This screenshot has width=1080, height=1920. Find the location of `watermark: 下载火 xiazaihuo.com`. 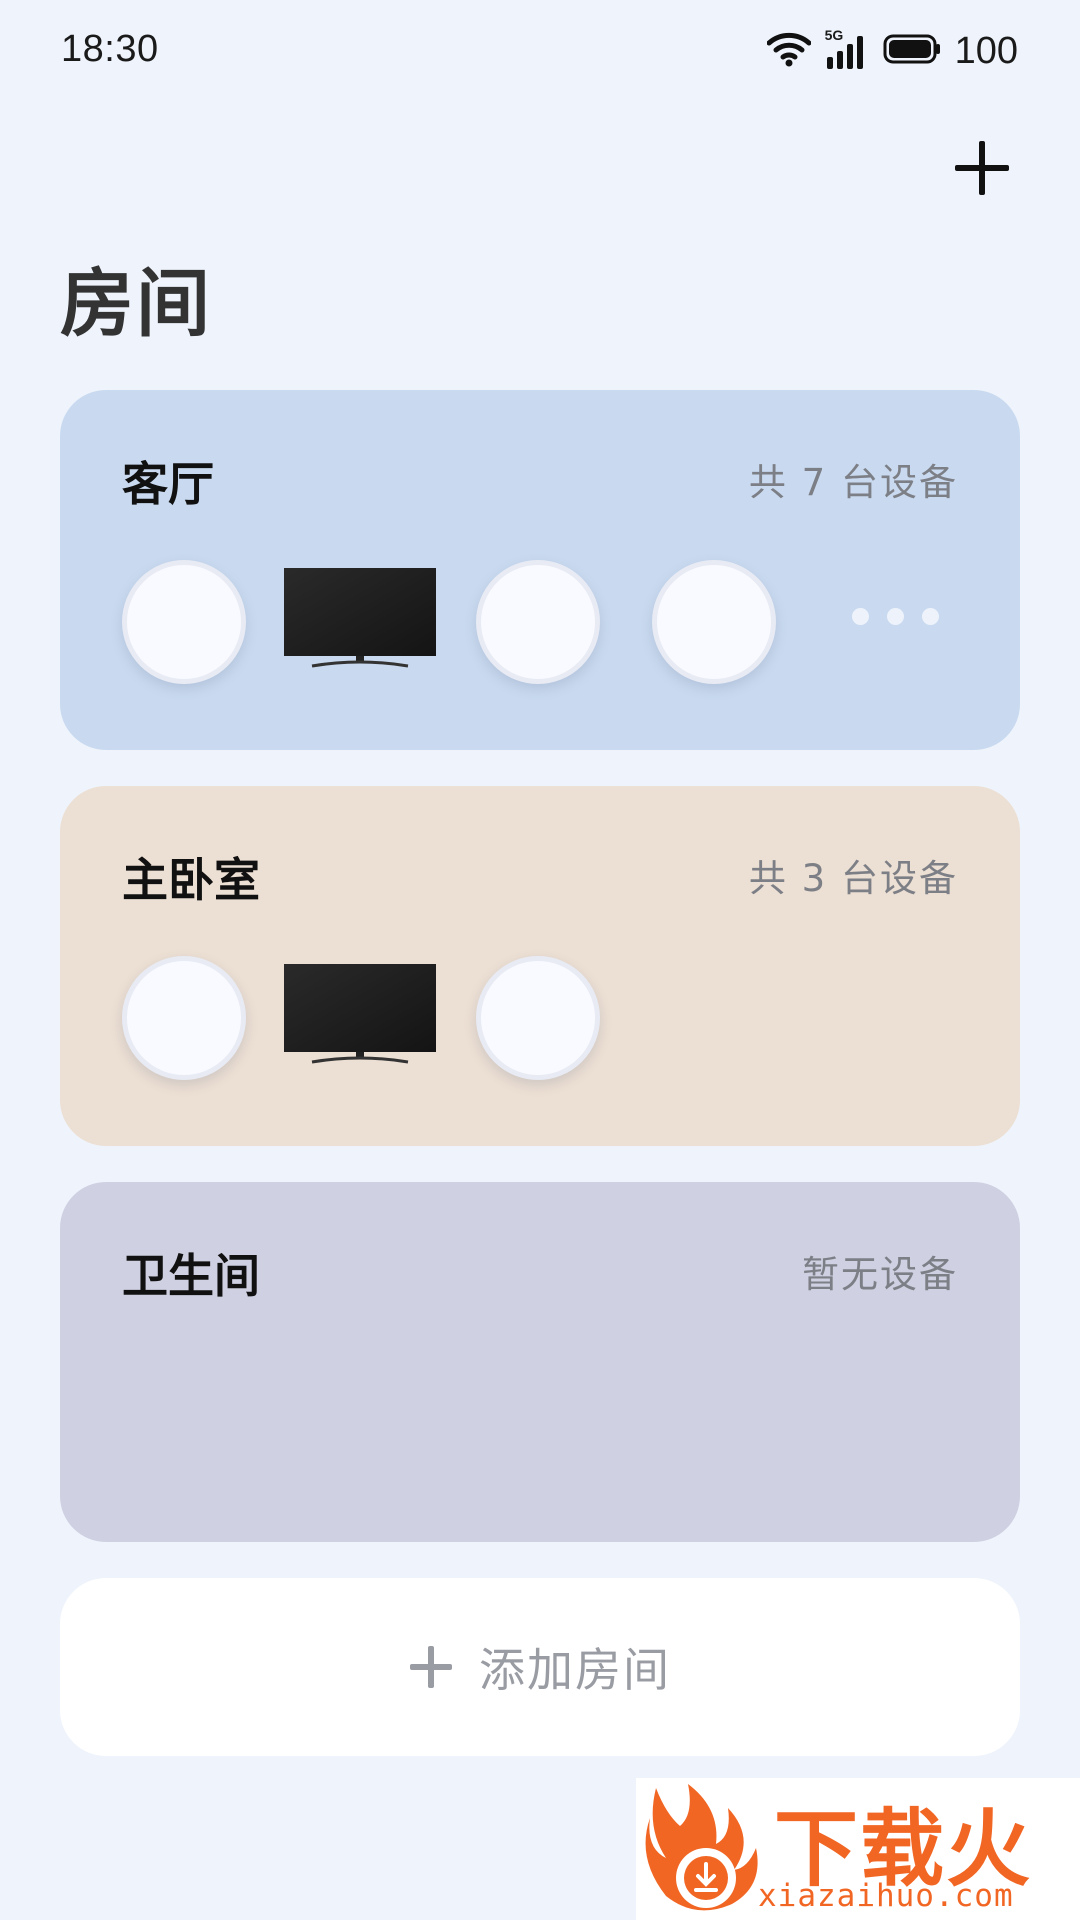

watermark: 下载火 xiazaihuo.com is located at coordinates (858, 1849).